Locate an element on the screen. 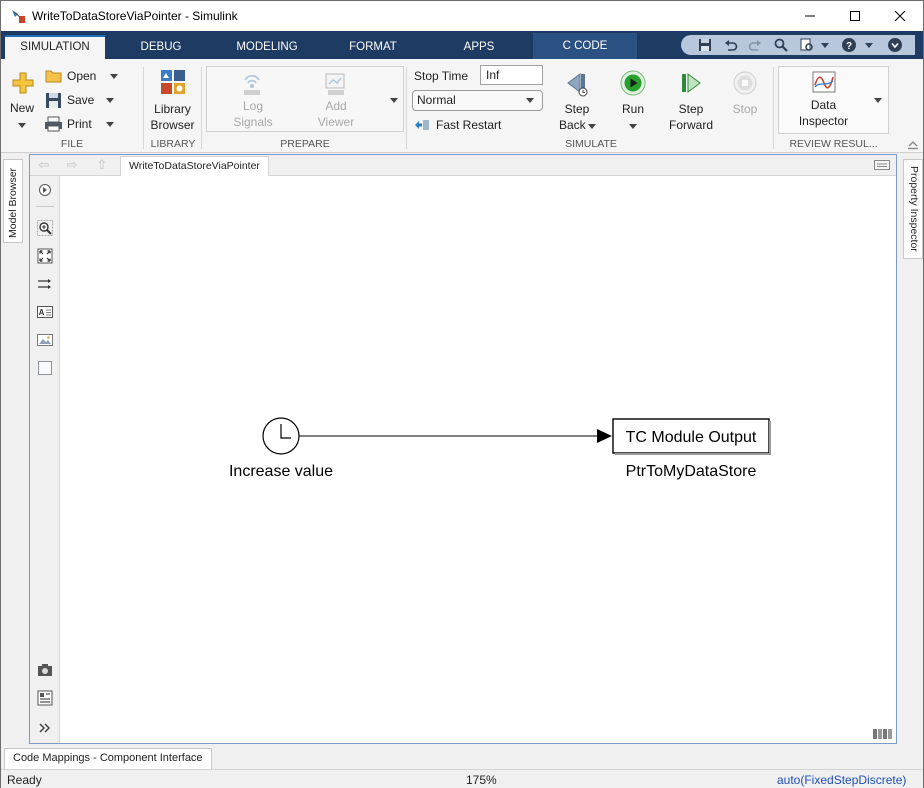 This screenshot has width=924, height=788. collapse-menu-icon is located at coordinates (895, 45).